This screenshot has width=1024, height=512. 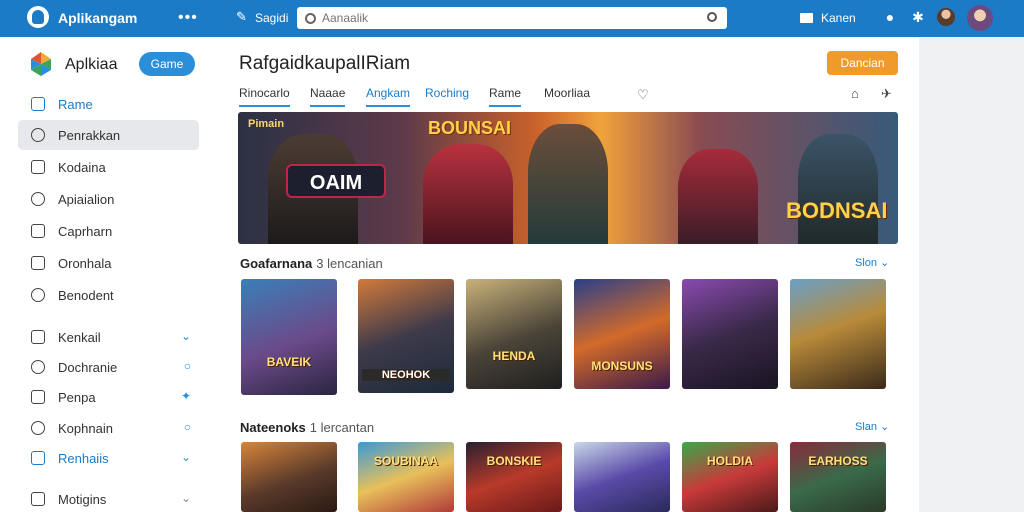 What do you see at coordinates (622, 334) in the screenshot?
I see `game-card: MONSUNS` at bounding box center [622, 334].